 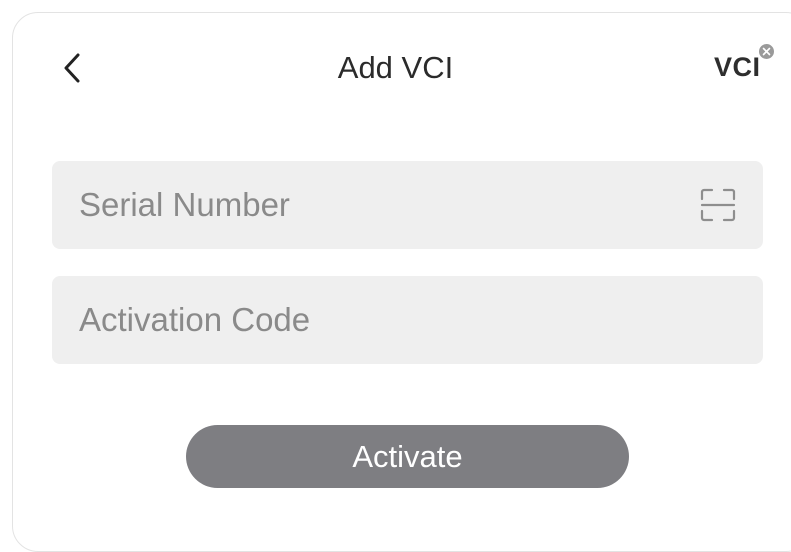 I want to click on activate-button: Activate, so click(x=407, y=456).